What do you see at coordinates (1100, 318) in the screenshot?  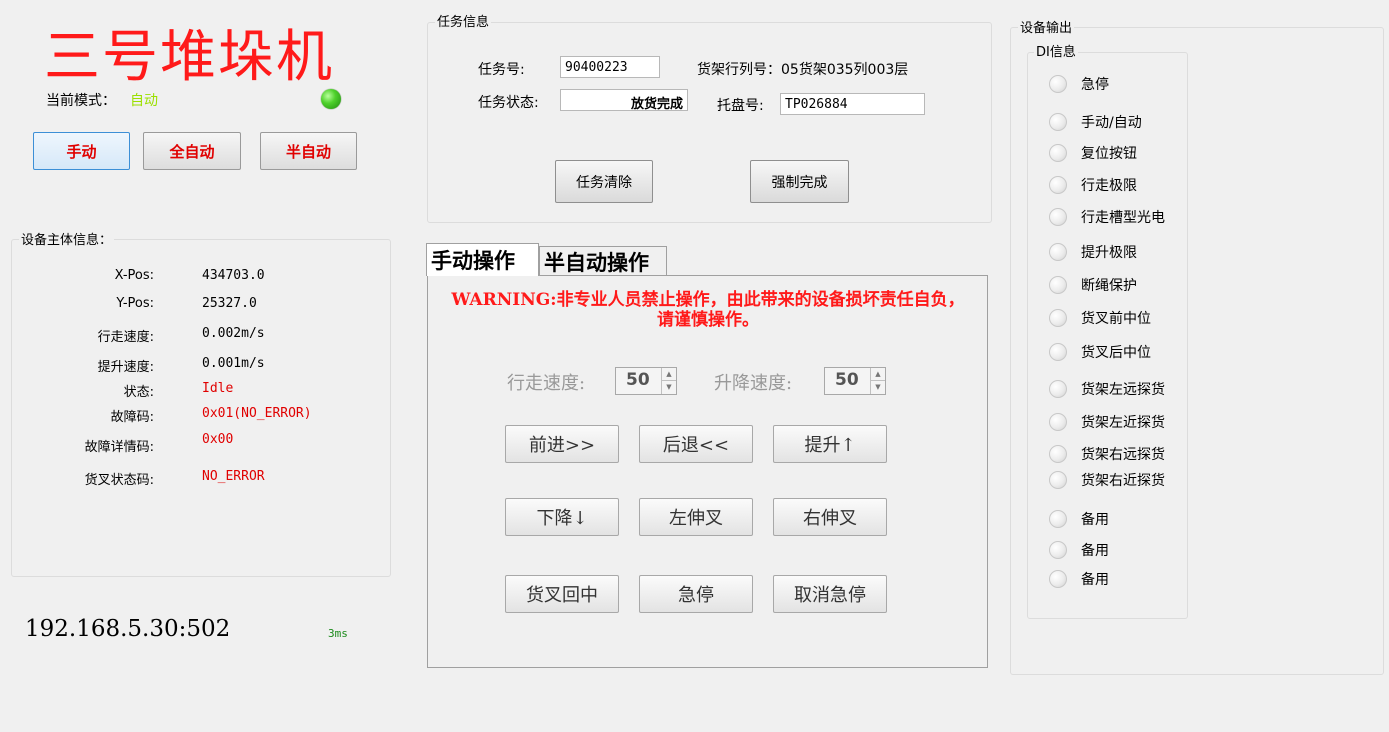 I see `di-item: 货叉前中位` at bounding box center [1100, 318].